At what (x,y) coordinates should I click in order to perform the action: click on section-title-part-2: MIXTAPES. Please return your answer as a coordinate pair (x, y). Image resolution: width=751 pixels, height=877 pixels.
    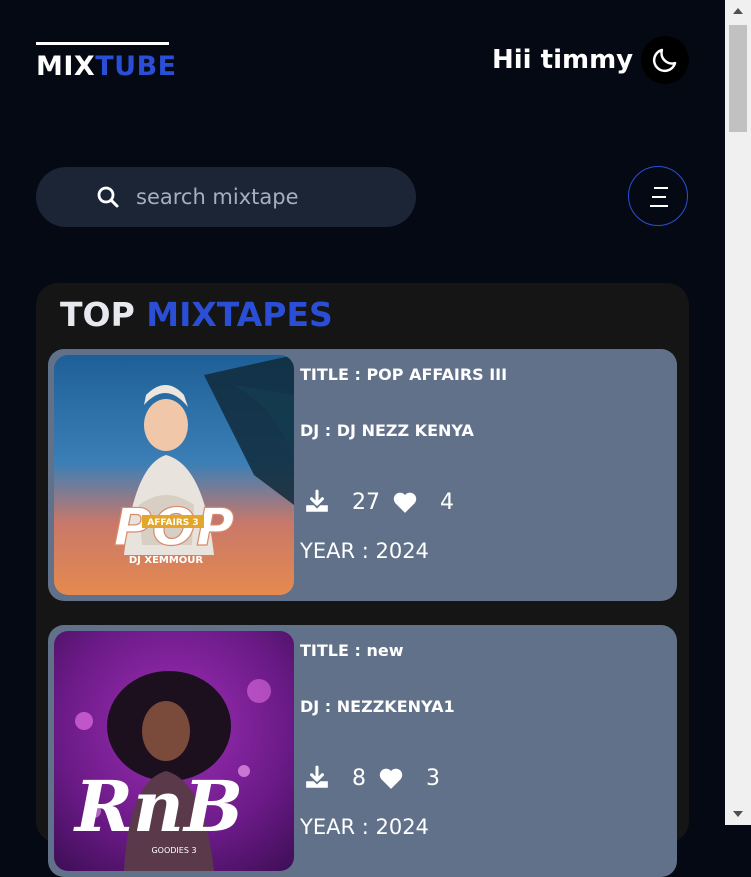
    Looking at the image, I should click on (239, 314).